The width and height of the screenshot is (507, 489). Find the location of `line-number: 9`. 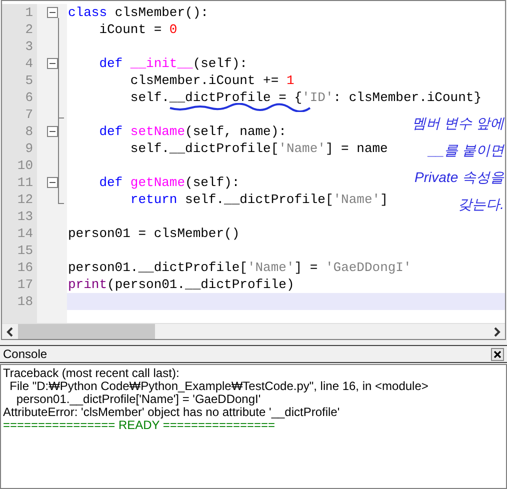

line-number: 9 is located at coordinates (29, 148).